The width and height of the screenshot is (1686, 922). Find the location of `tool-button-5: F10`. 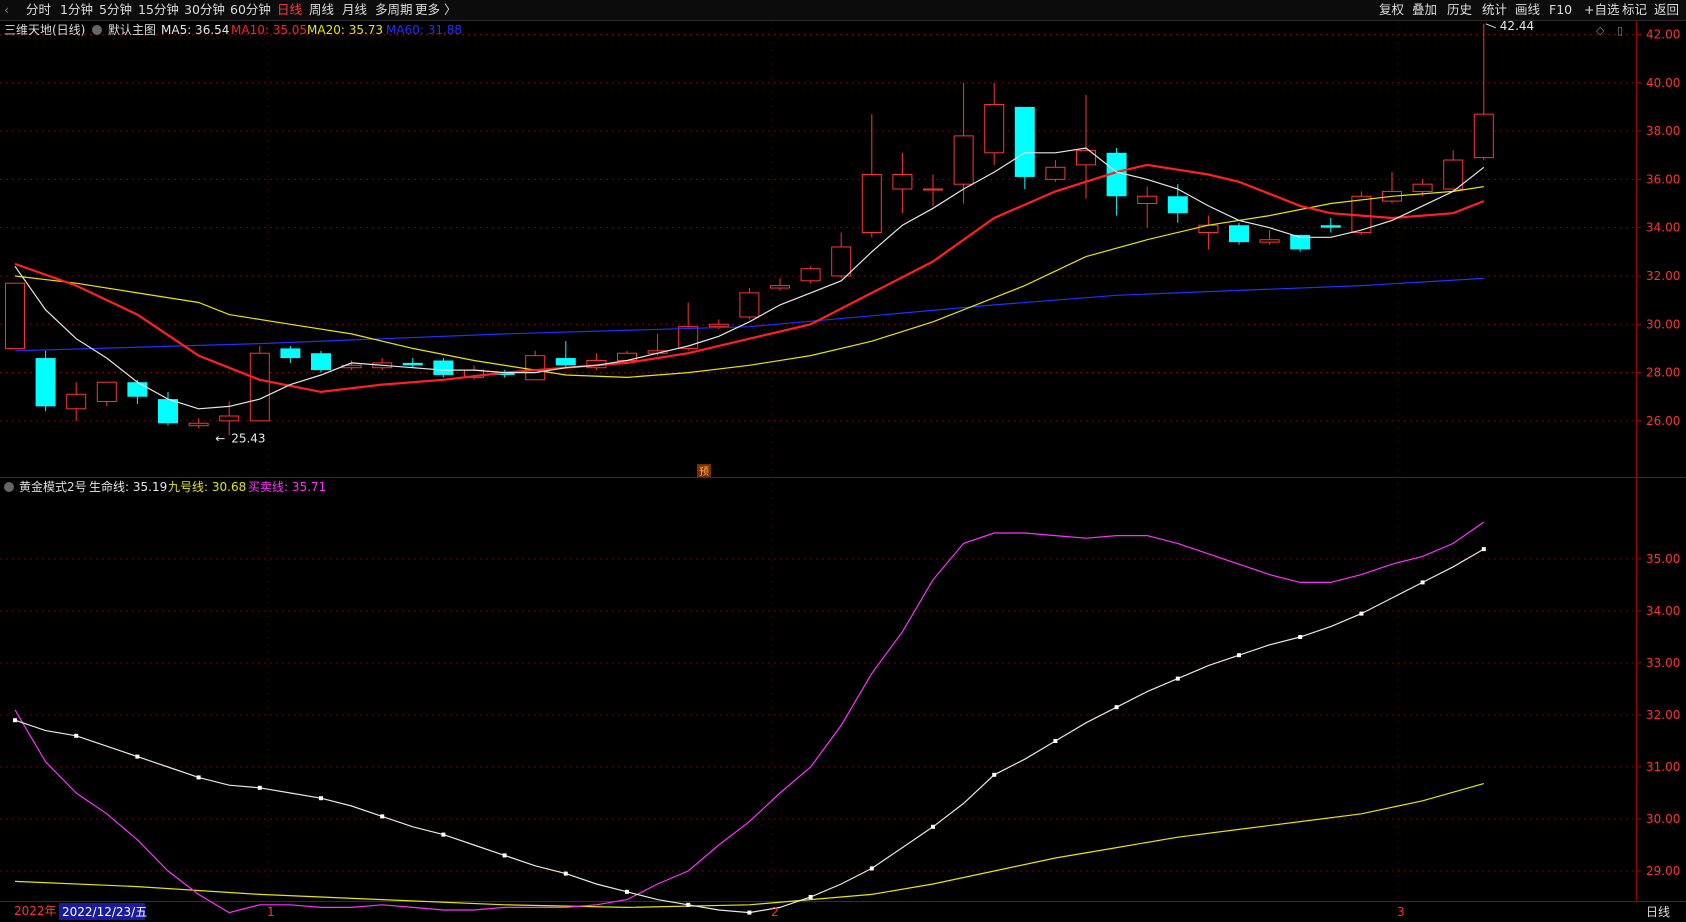

tool-button-5: F10 is located at coordinates (1560, 10).